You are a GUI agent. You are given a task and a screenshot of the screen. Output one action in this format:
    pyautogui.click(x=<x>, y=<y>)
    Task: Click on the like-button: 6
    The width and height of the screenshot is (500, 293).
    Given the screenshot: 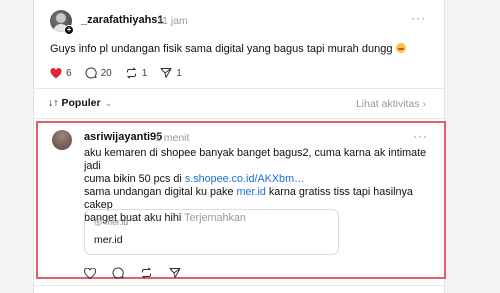 What is the action you would take?
    pyautogui.click(x=61, y=73)
    